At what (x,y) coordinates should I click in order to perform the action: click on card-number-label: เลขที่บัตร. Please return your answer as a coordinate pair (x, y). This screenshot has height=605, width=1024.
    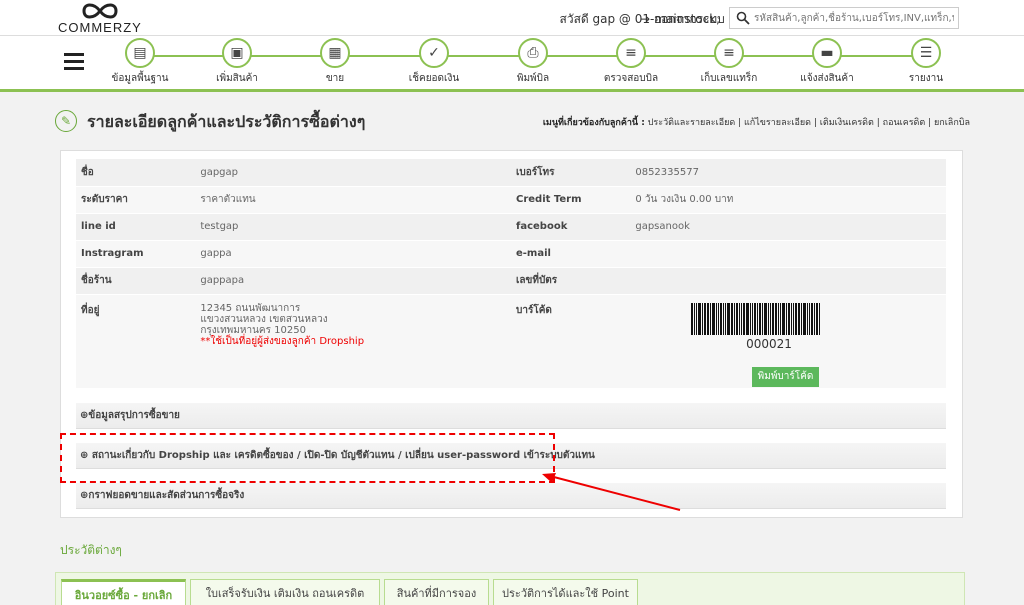
    Looking at the image, I should click on (570, 281).